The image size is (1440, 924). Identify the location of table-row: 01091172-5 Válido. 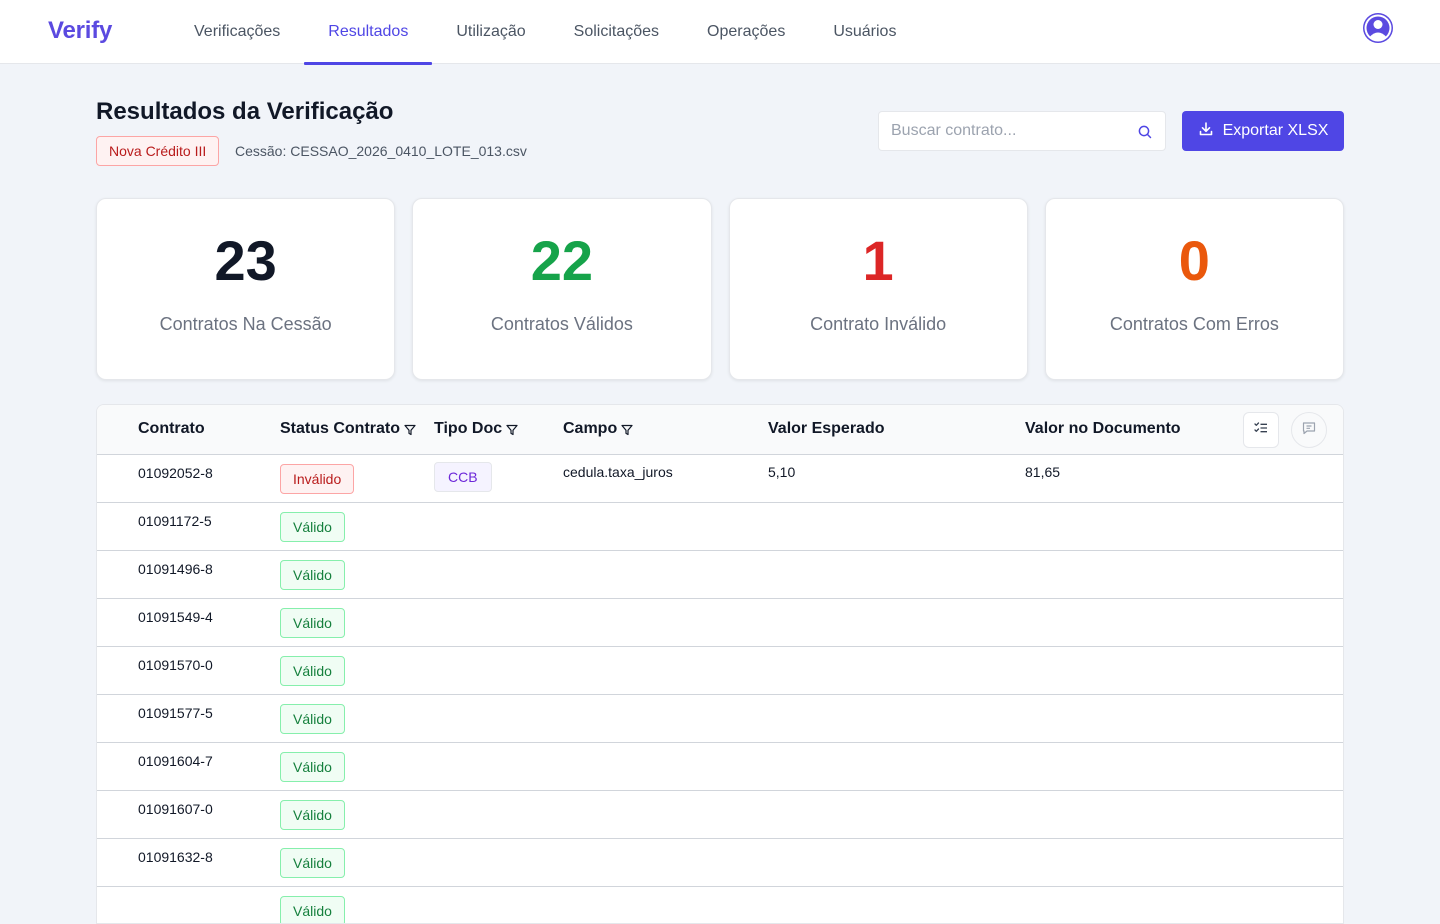
(720, 527).